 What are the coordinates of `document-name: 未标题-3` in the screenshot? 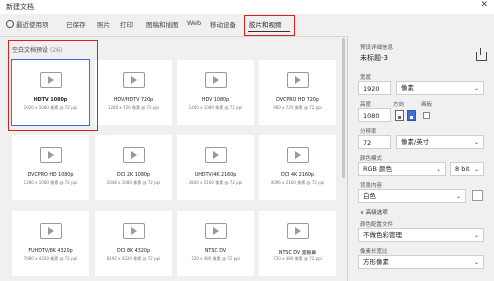 It's located at (374, 58).